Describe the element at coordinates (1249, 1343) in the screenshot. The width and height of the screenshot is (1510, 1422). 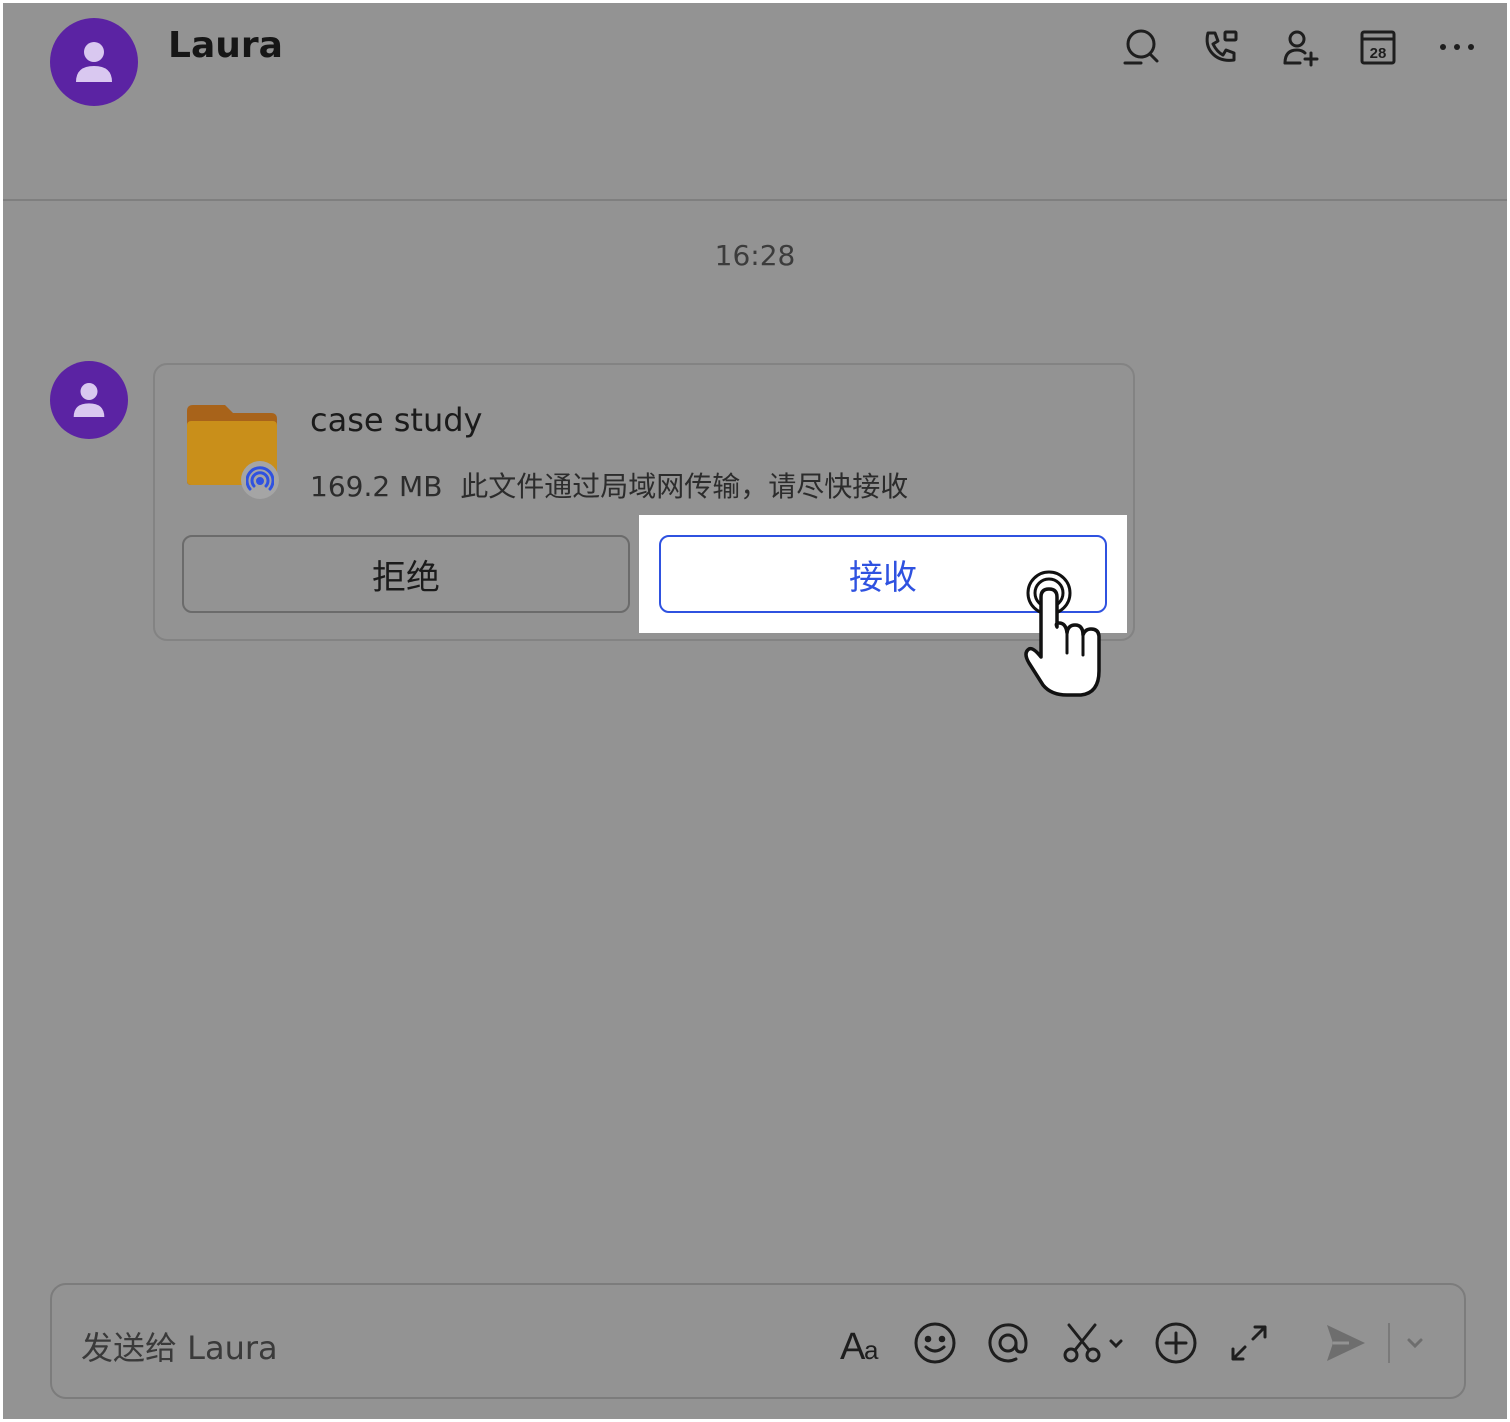
I see `expand-icon` at that location.